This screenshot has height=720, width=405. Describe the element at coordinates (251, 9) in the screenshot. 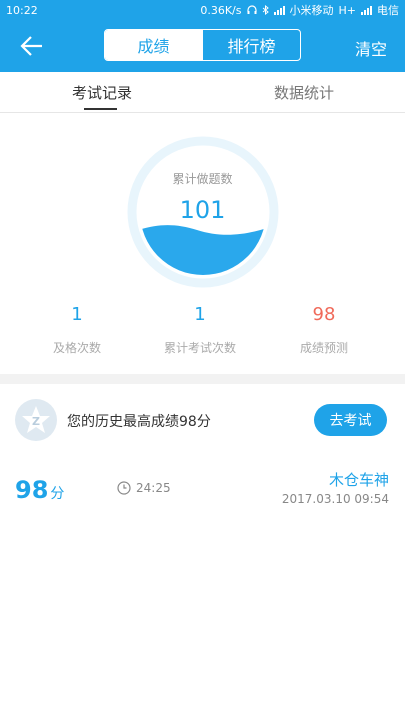

I see `headphone-icon` at that location.